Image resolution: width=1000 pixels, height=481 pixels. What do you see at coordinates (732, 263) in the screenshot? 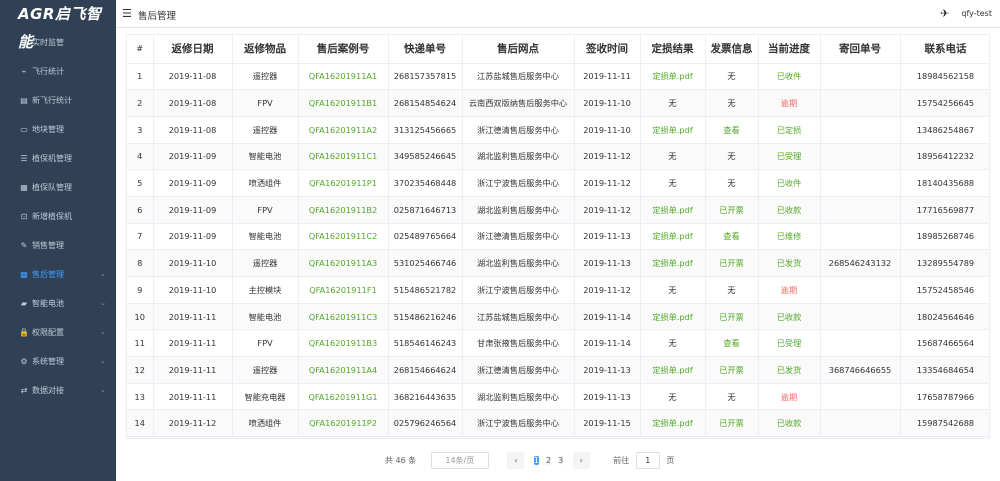
I see `table-cell: 已开票` at bounding box center [732, 263].